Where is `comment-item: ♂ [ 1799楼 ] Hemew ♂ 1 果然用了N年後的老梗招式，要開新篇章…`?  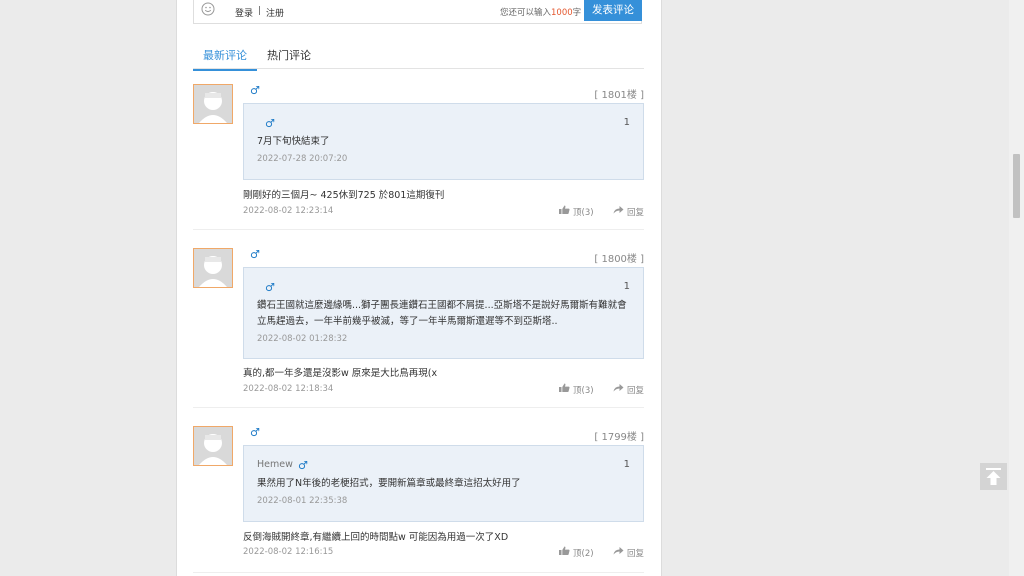 comment-item: ♂ [ 1799楼 ] Hemew ♂ 1 果然用了N年後的老梗招式，要開新篇章… is located at coordinates (418, 501).